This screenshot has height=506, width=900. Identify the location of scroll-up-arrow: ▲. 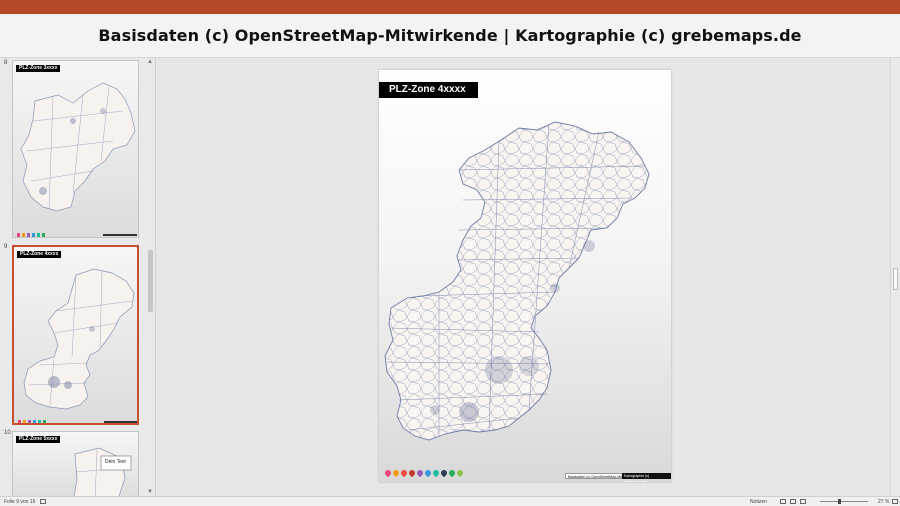
(150, 62).